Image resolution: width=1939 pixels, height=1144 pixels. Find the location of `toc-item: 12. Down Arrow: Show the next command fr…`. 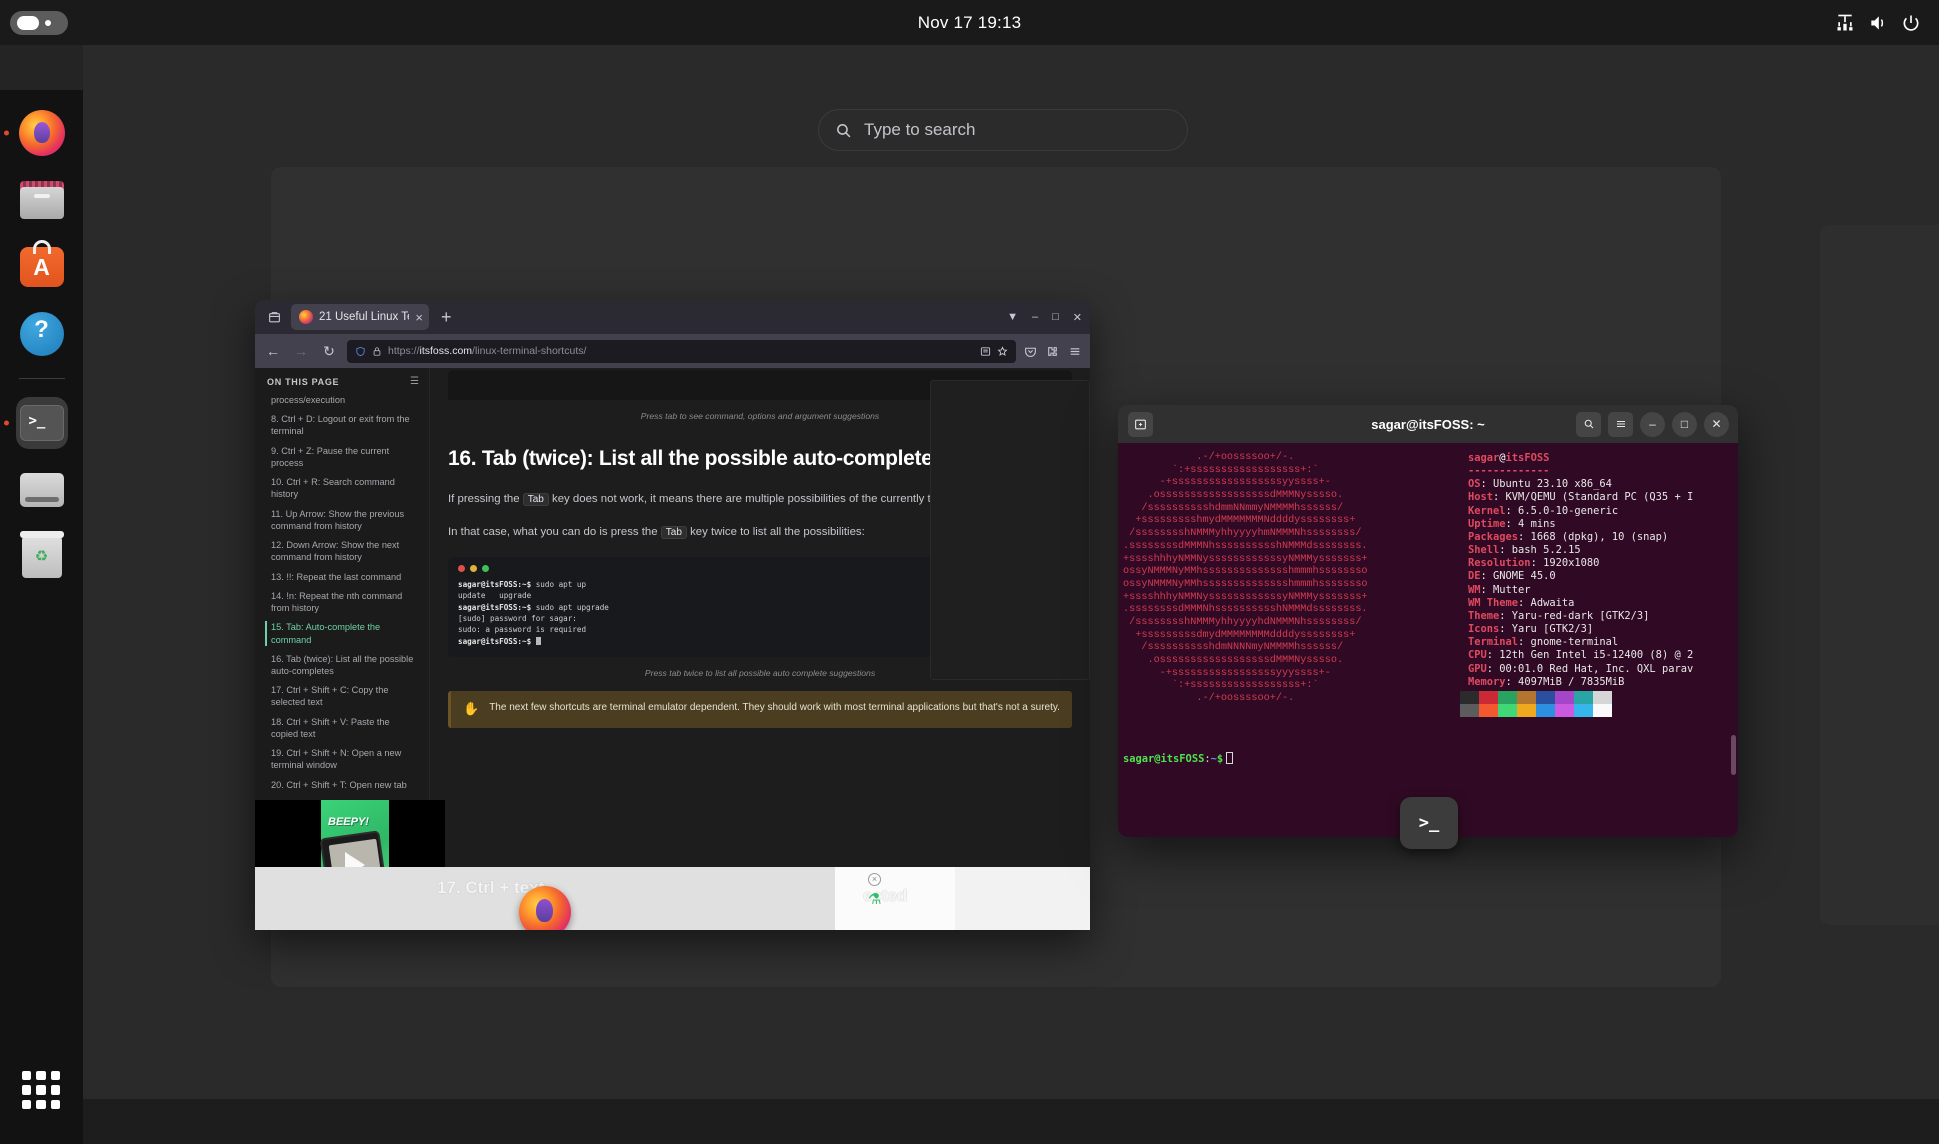

toc-item: 12. Down Arrow: Show the next command fr… is located at coordinates (343, 551).